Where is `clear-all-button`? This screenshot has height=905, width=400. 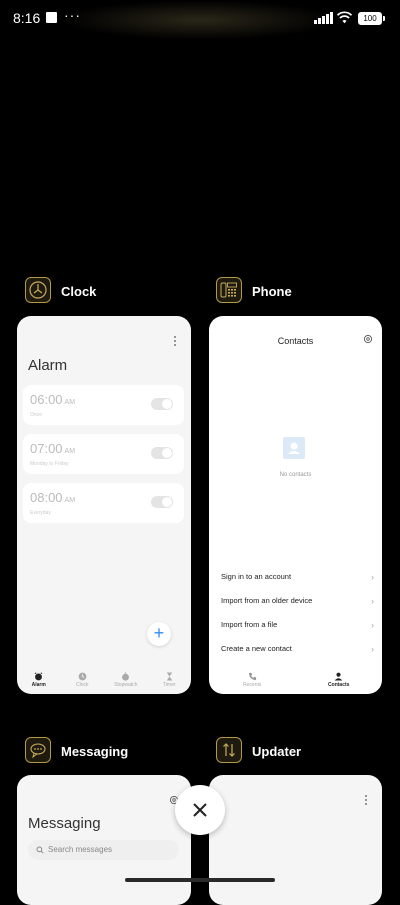
clear-all-button is located at coordinates (200, 810).